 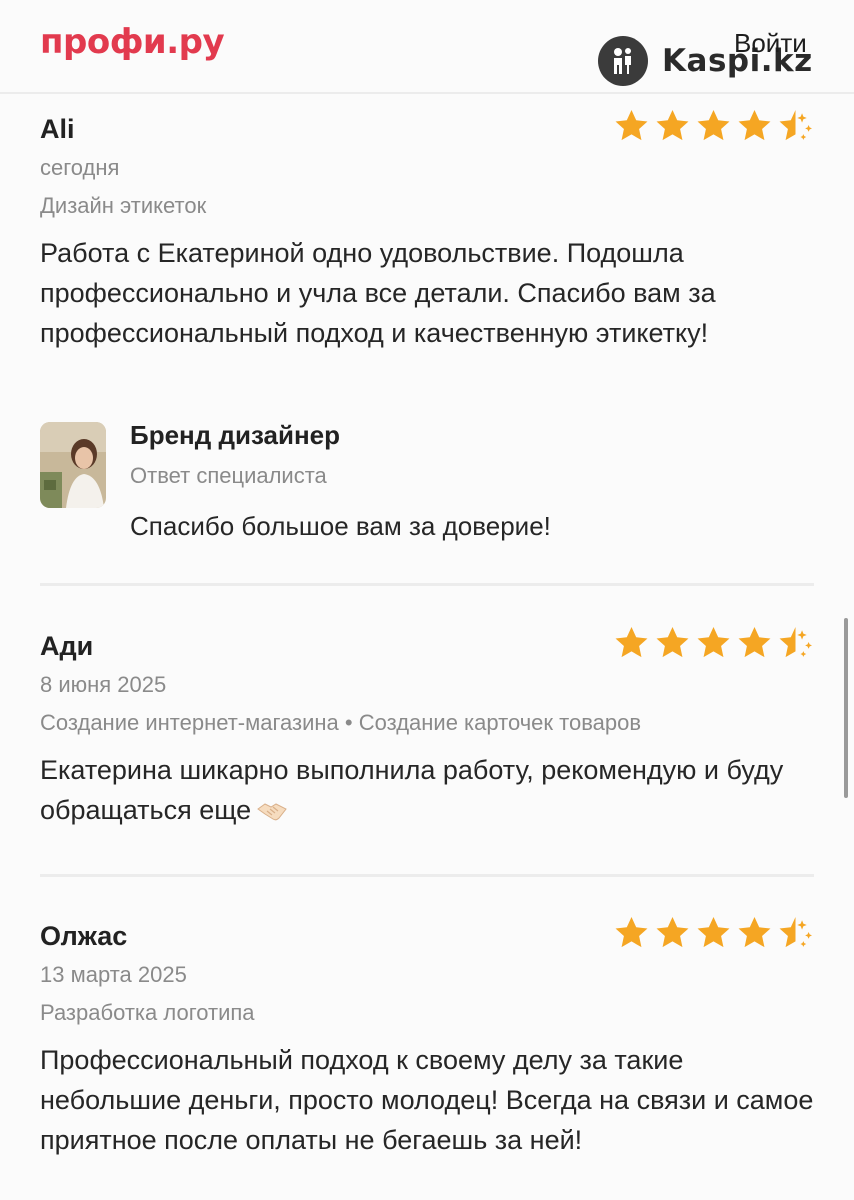 What do you see at coordinates (272, 814) in the screenshot?
I see `handshake-icon` at bounding box center [272, 814].